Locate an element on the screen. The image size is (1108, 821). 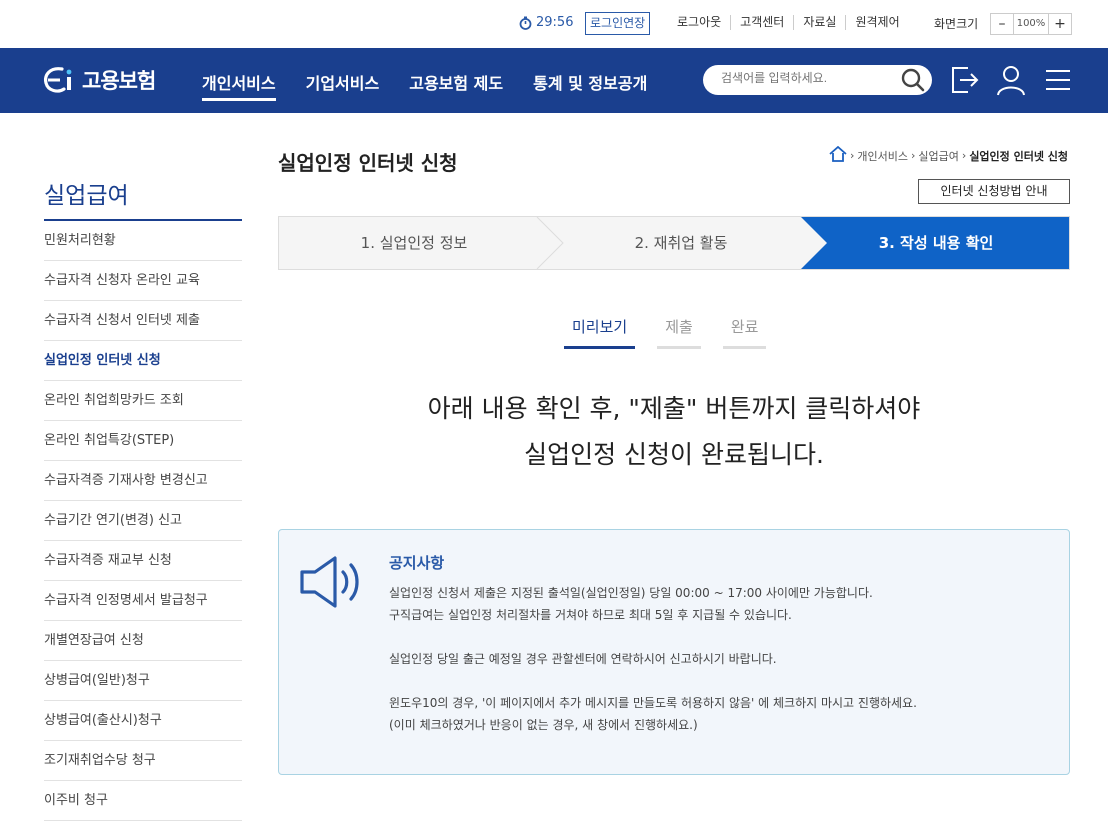
submission-tabs: 미리보기 제출 완료 is located at coordinates (665, 332).